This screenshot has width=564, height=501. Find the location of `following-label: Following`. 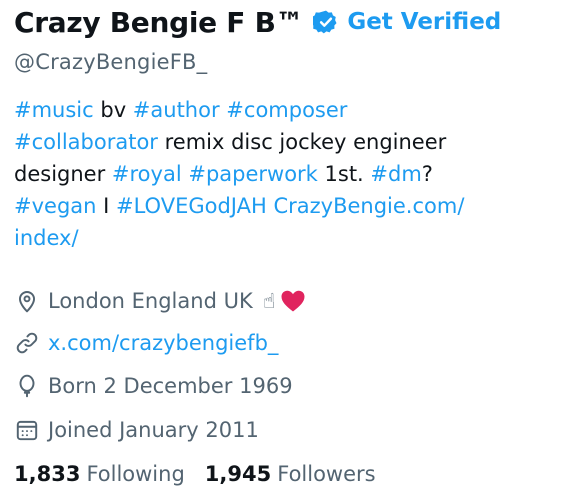

following-label: Following is located at coordinates (135, 474).